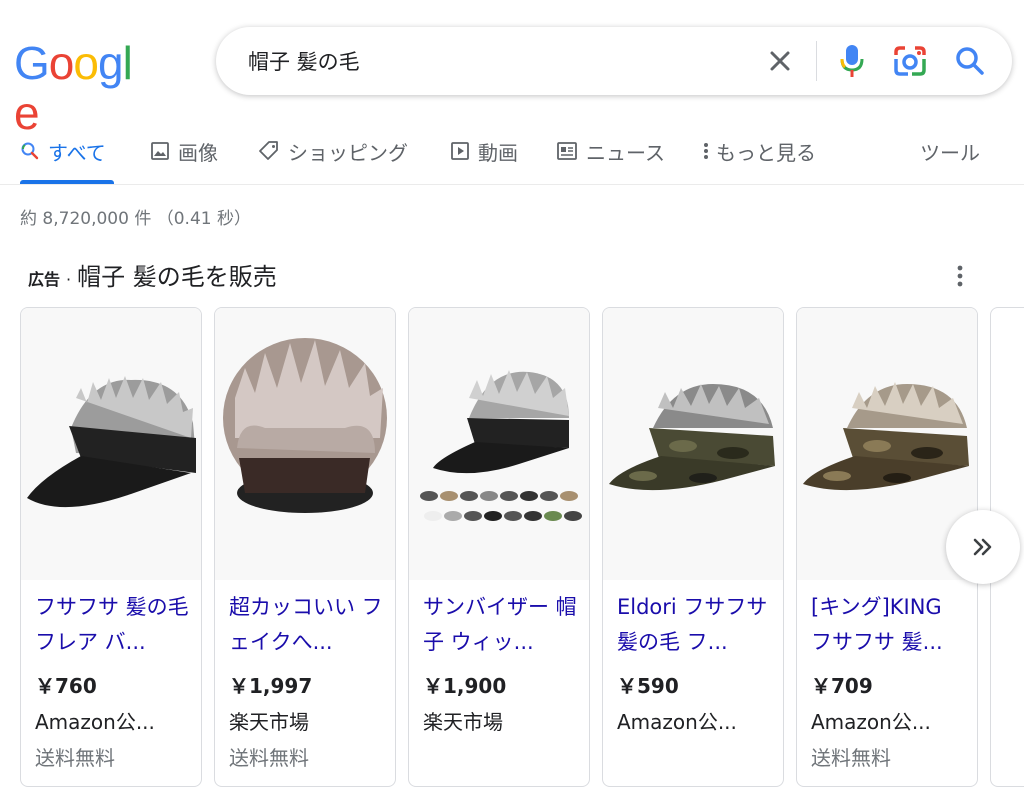  I want to click on search-box: 帽子 髪の毛, so click(614, 61).